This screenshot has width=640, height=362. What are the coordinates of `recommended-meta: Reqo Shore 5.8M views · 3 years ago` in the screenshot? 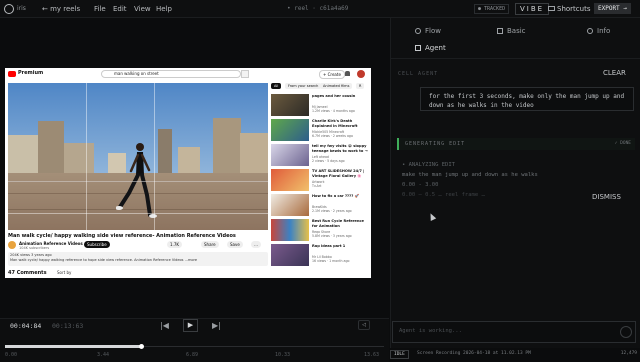 It's located at (332, 234).